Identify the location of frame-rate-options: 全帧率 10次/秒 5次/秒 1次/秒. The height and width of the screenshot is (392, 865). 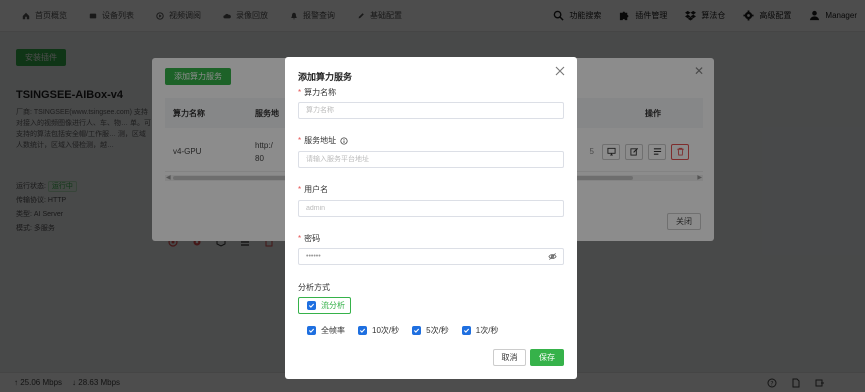
(409, 330).